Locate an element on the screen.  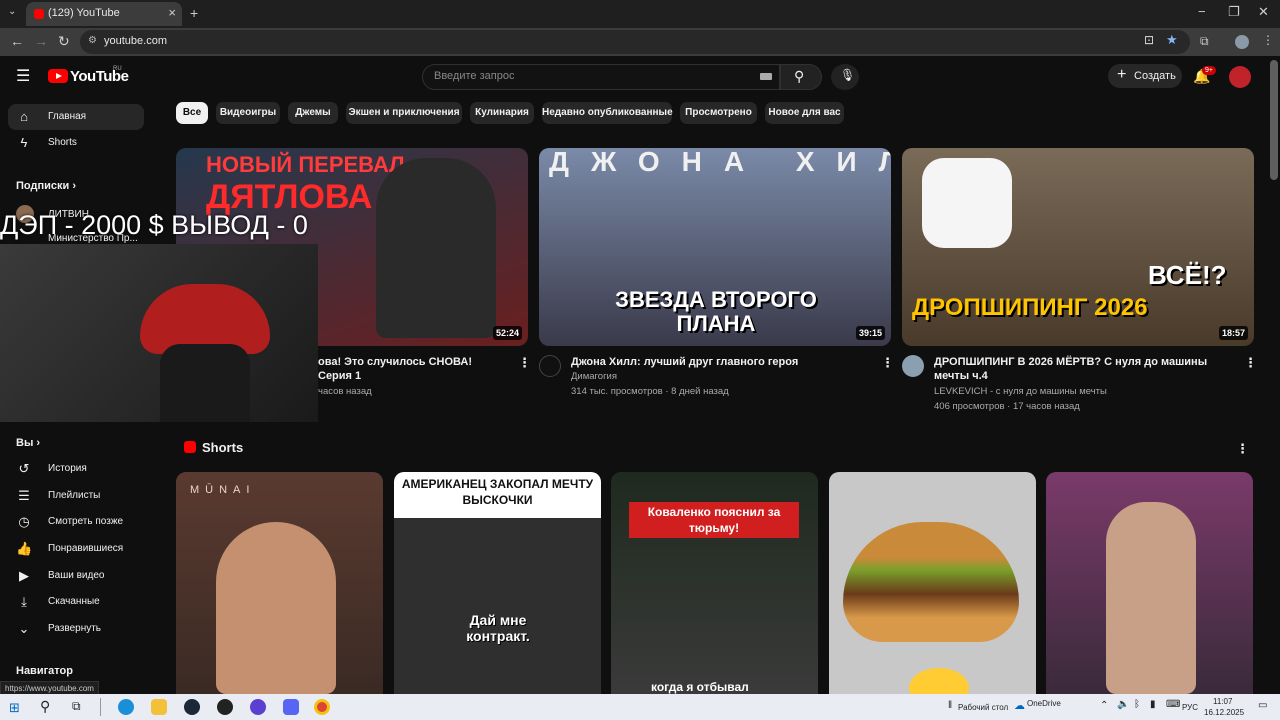
tab-close-icon: × is located at coordinates (172, 12).